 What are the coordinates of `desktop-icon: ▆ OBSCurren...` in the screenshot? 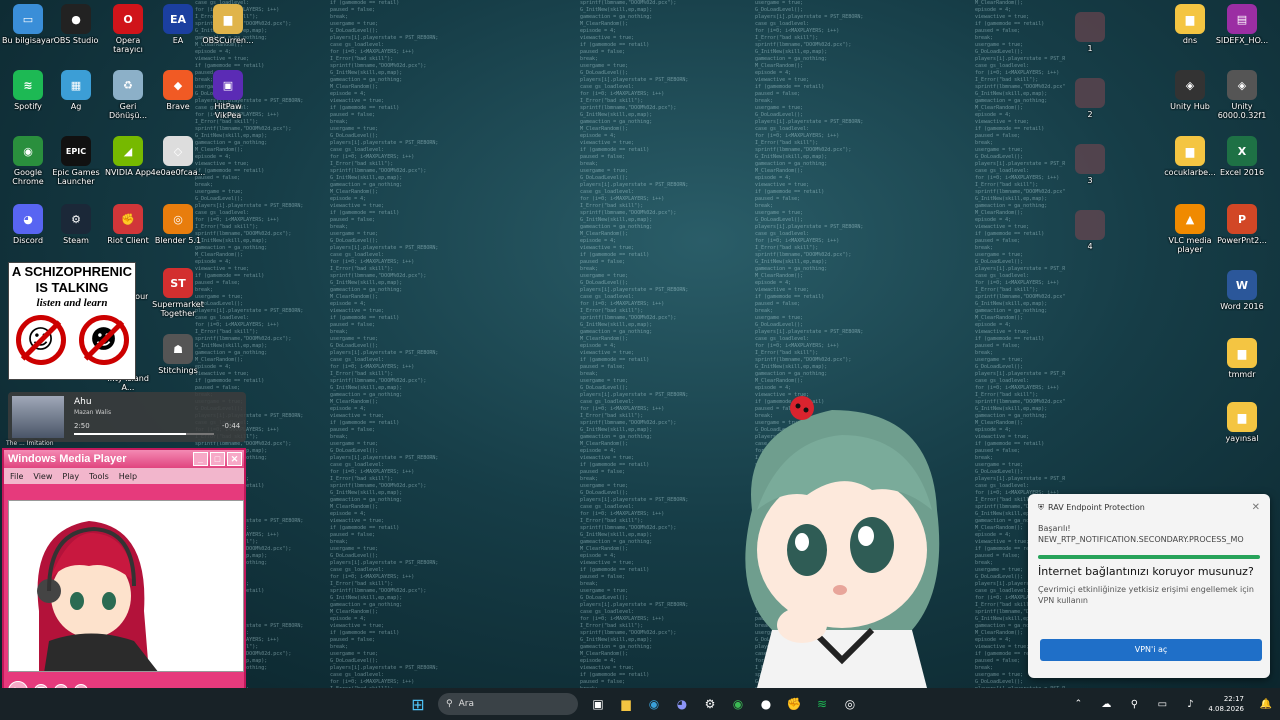 It's located at (228, 24).